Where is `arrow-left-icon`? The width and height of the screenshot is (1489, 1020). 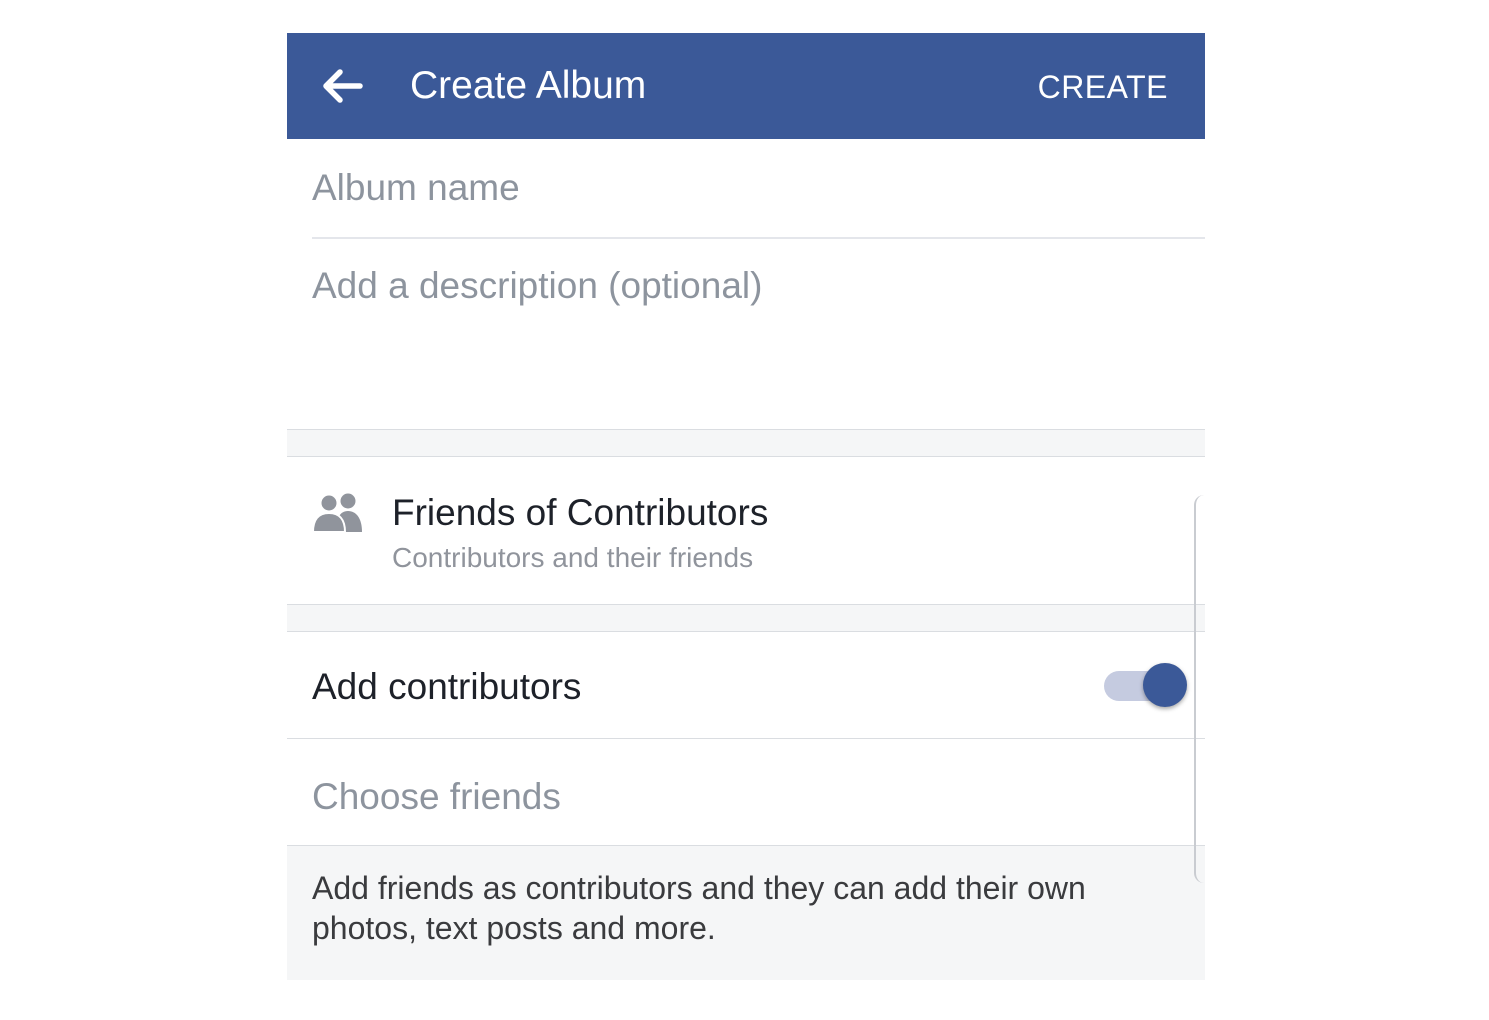 arrow-left-icon is located at coordinates (343, 86).